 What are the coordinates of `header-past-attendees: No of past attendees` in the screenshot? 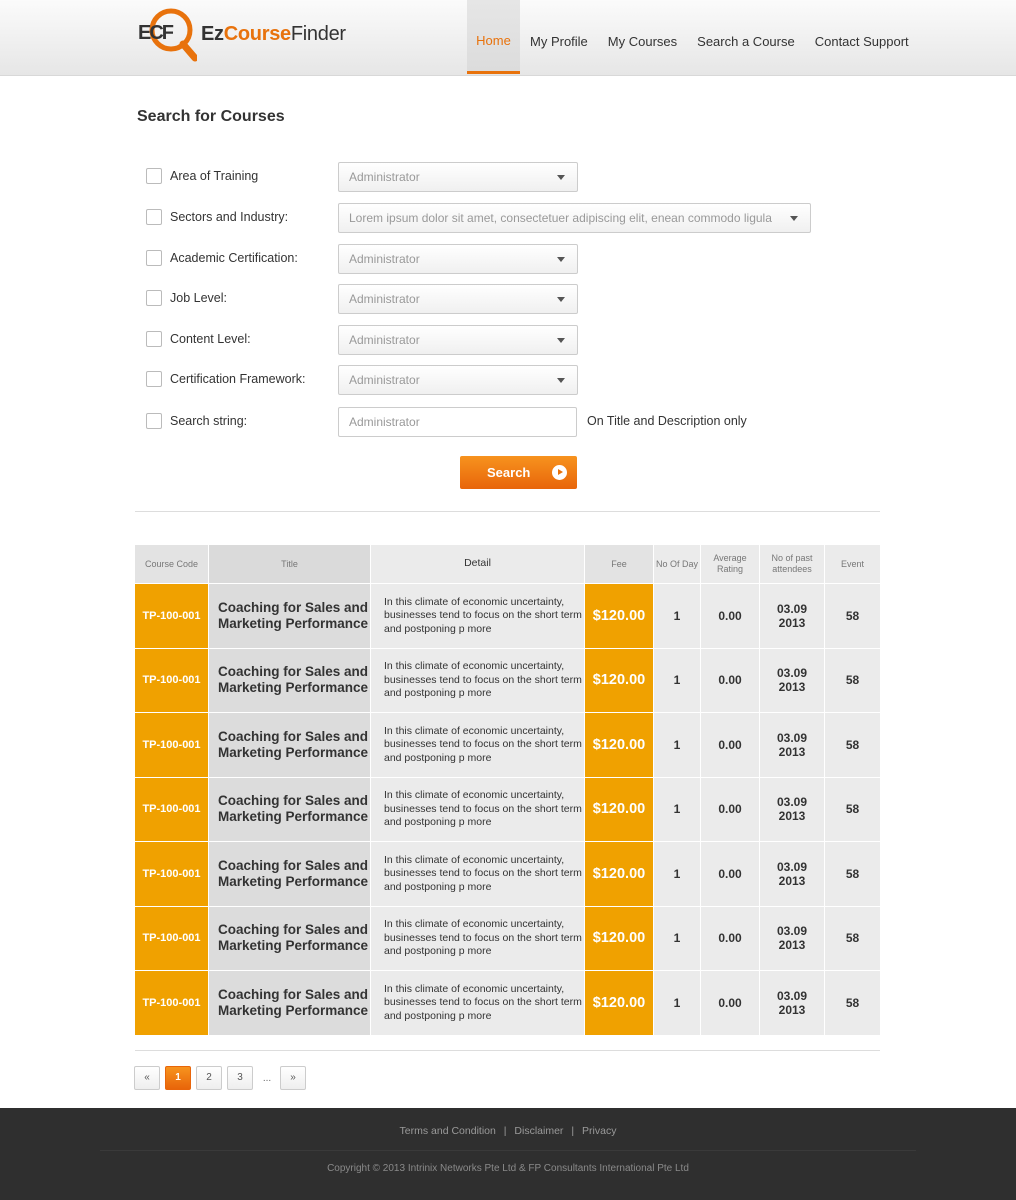 It's located at (792, 564).